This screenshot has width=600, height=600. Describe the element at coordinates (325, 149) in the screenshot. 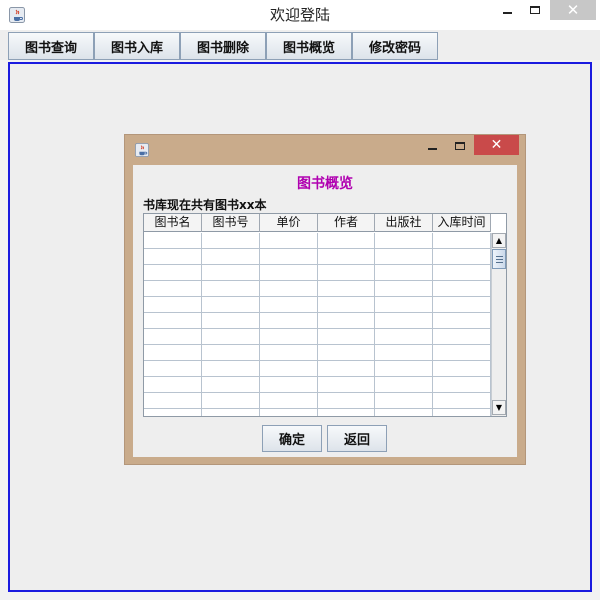

I see `frame-titlebar: ✕` at that location.